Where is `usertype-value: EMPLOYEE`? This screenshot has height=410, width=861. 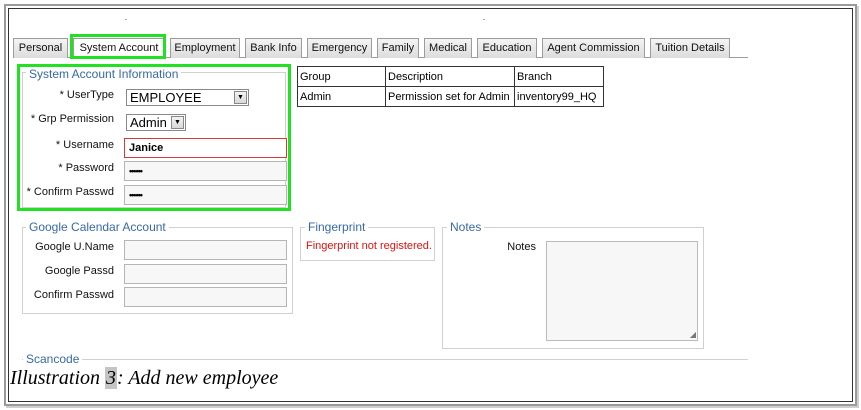 usertype-value: EMPLOYEE is located at coordinates (166, 97).